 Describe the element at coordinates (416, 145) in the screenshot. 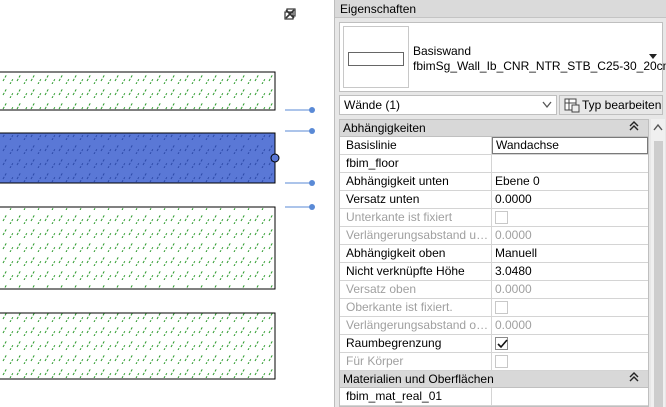

I see `property-name: Basislinie` at that location.